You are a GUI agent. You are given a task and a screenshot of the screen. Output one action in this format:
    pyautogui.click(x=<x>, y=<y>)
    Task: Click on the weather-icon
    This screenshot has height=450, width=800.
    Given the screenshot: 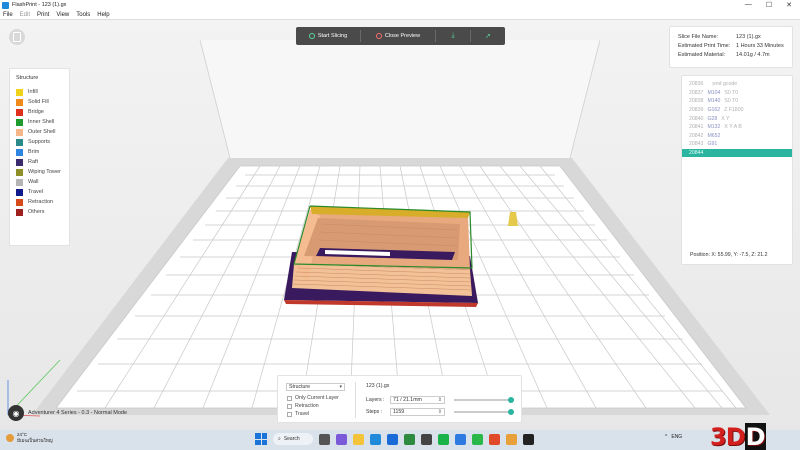 What is the action you would take?
    pyautogui.click(x=10, y=438)
    